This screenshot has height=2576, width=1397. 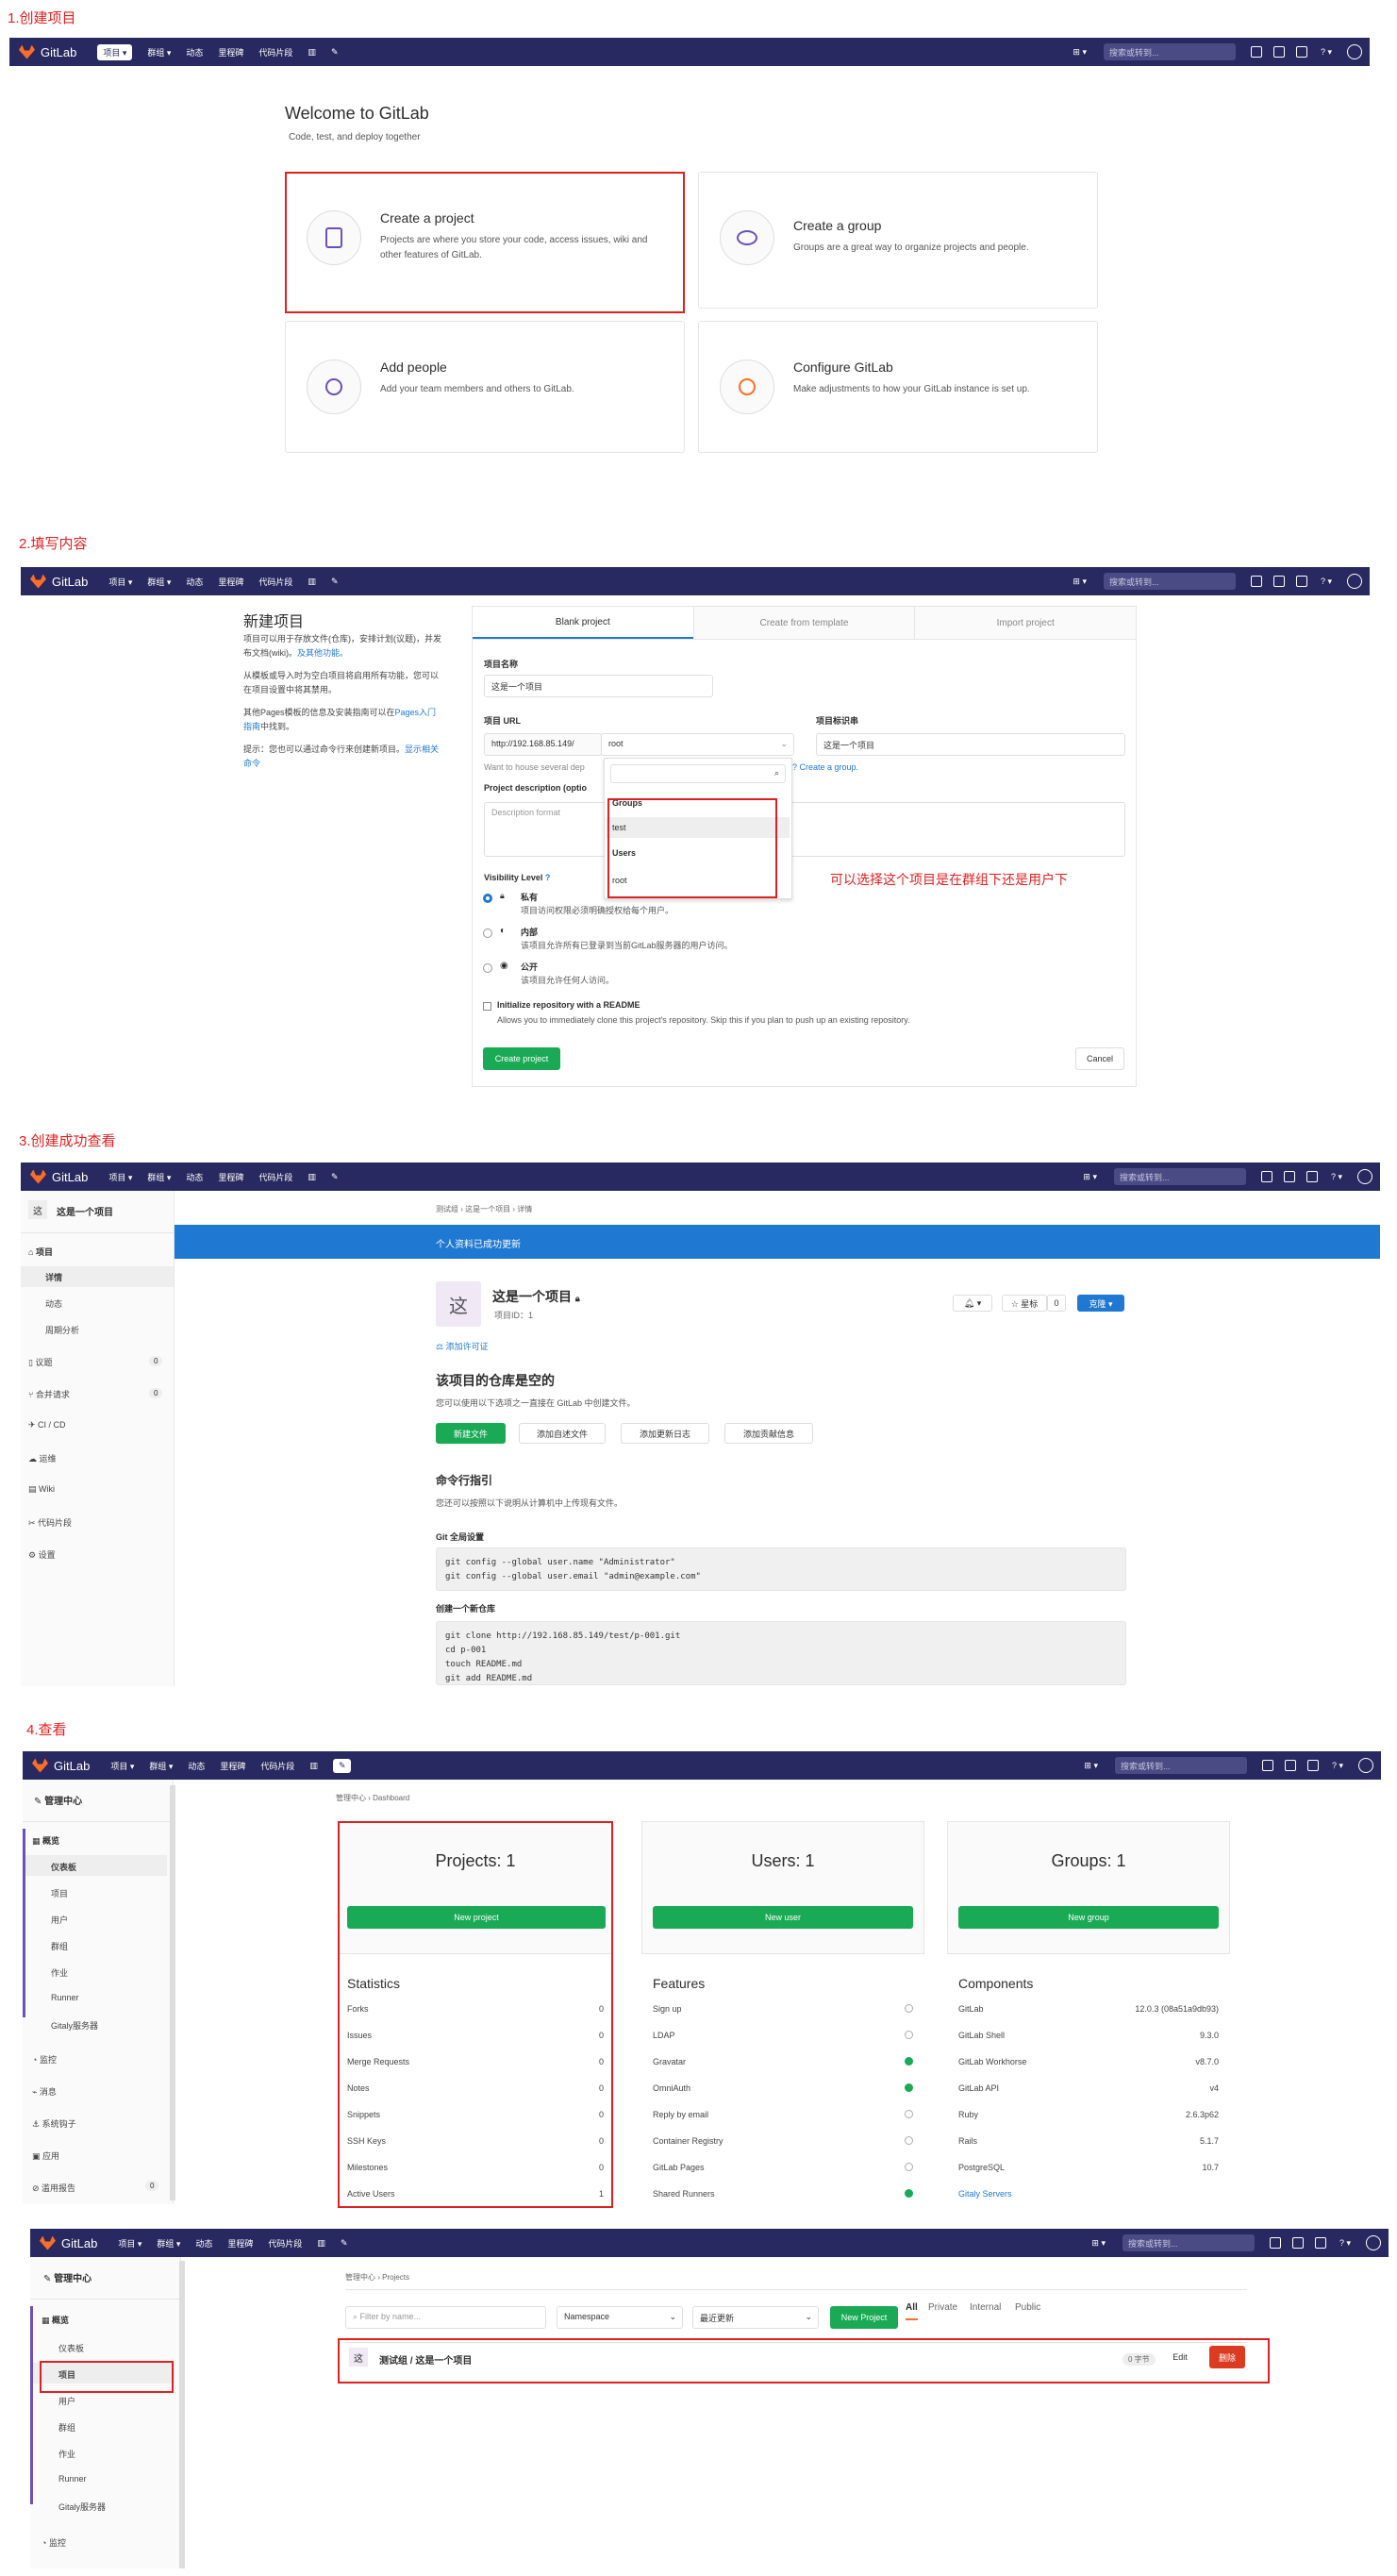 I want to click on more-features-link: 及其他功能。, so click(x=322, y=653).